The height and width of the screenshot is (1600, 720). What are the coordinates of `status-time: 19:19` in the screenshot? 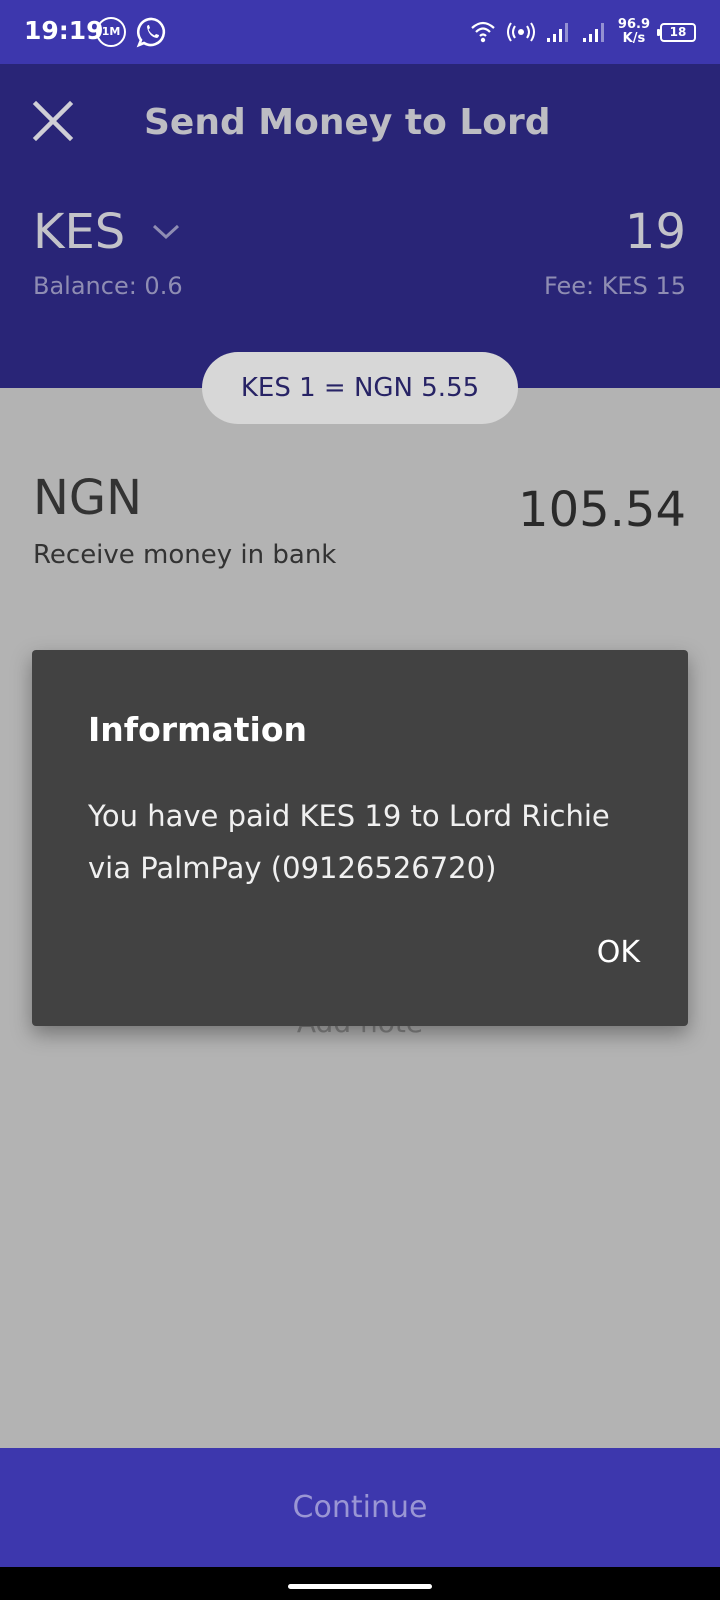 It's located at (64, 30).